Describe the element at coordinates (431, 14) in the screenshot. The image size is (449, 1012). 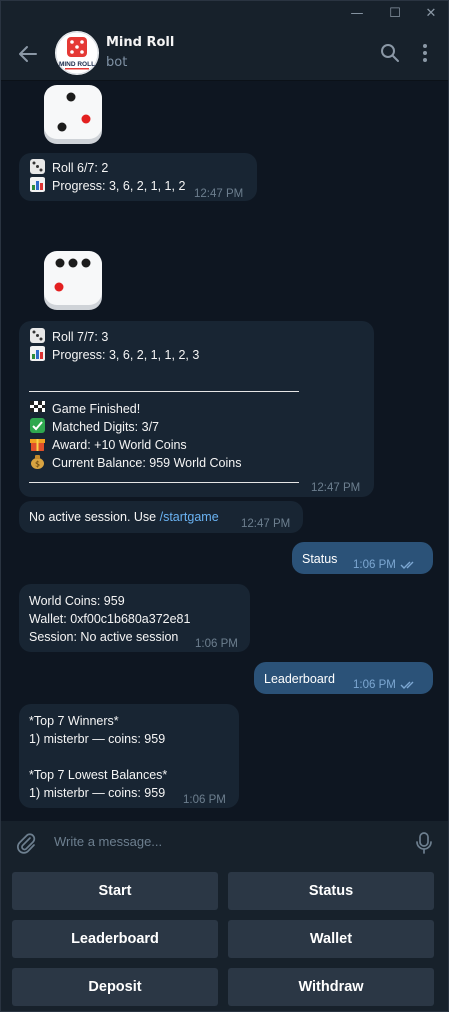
I see `close-window-button: ✕` at that location.